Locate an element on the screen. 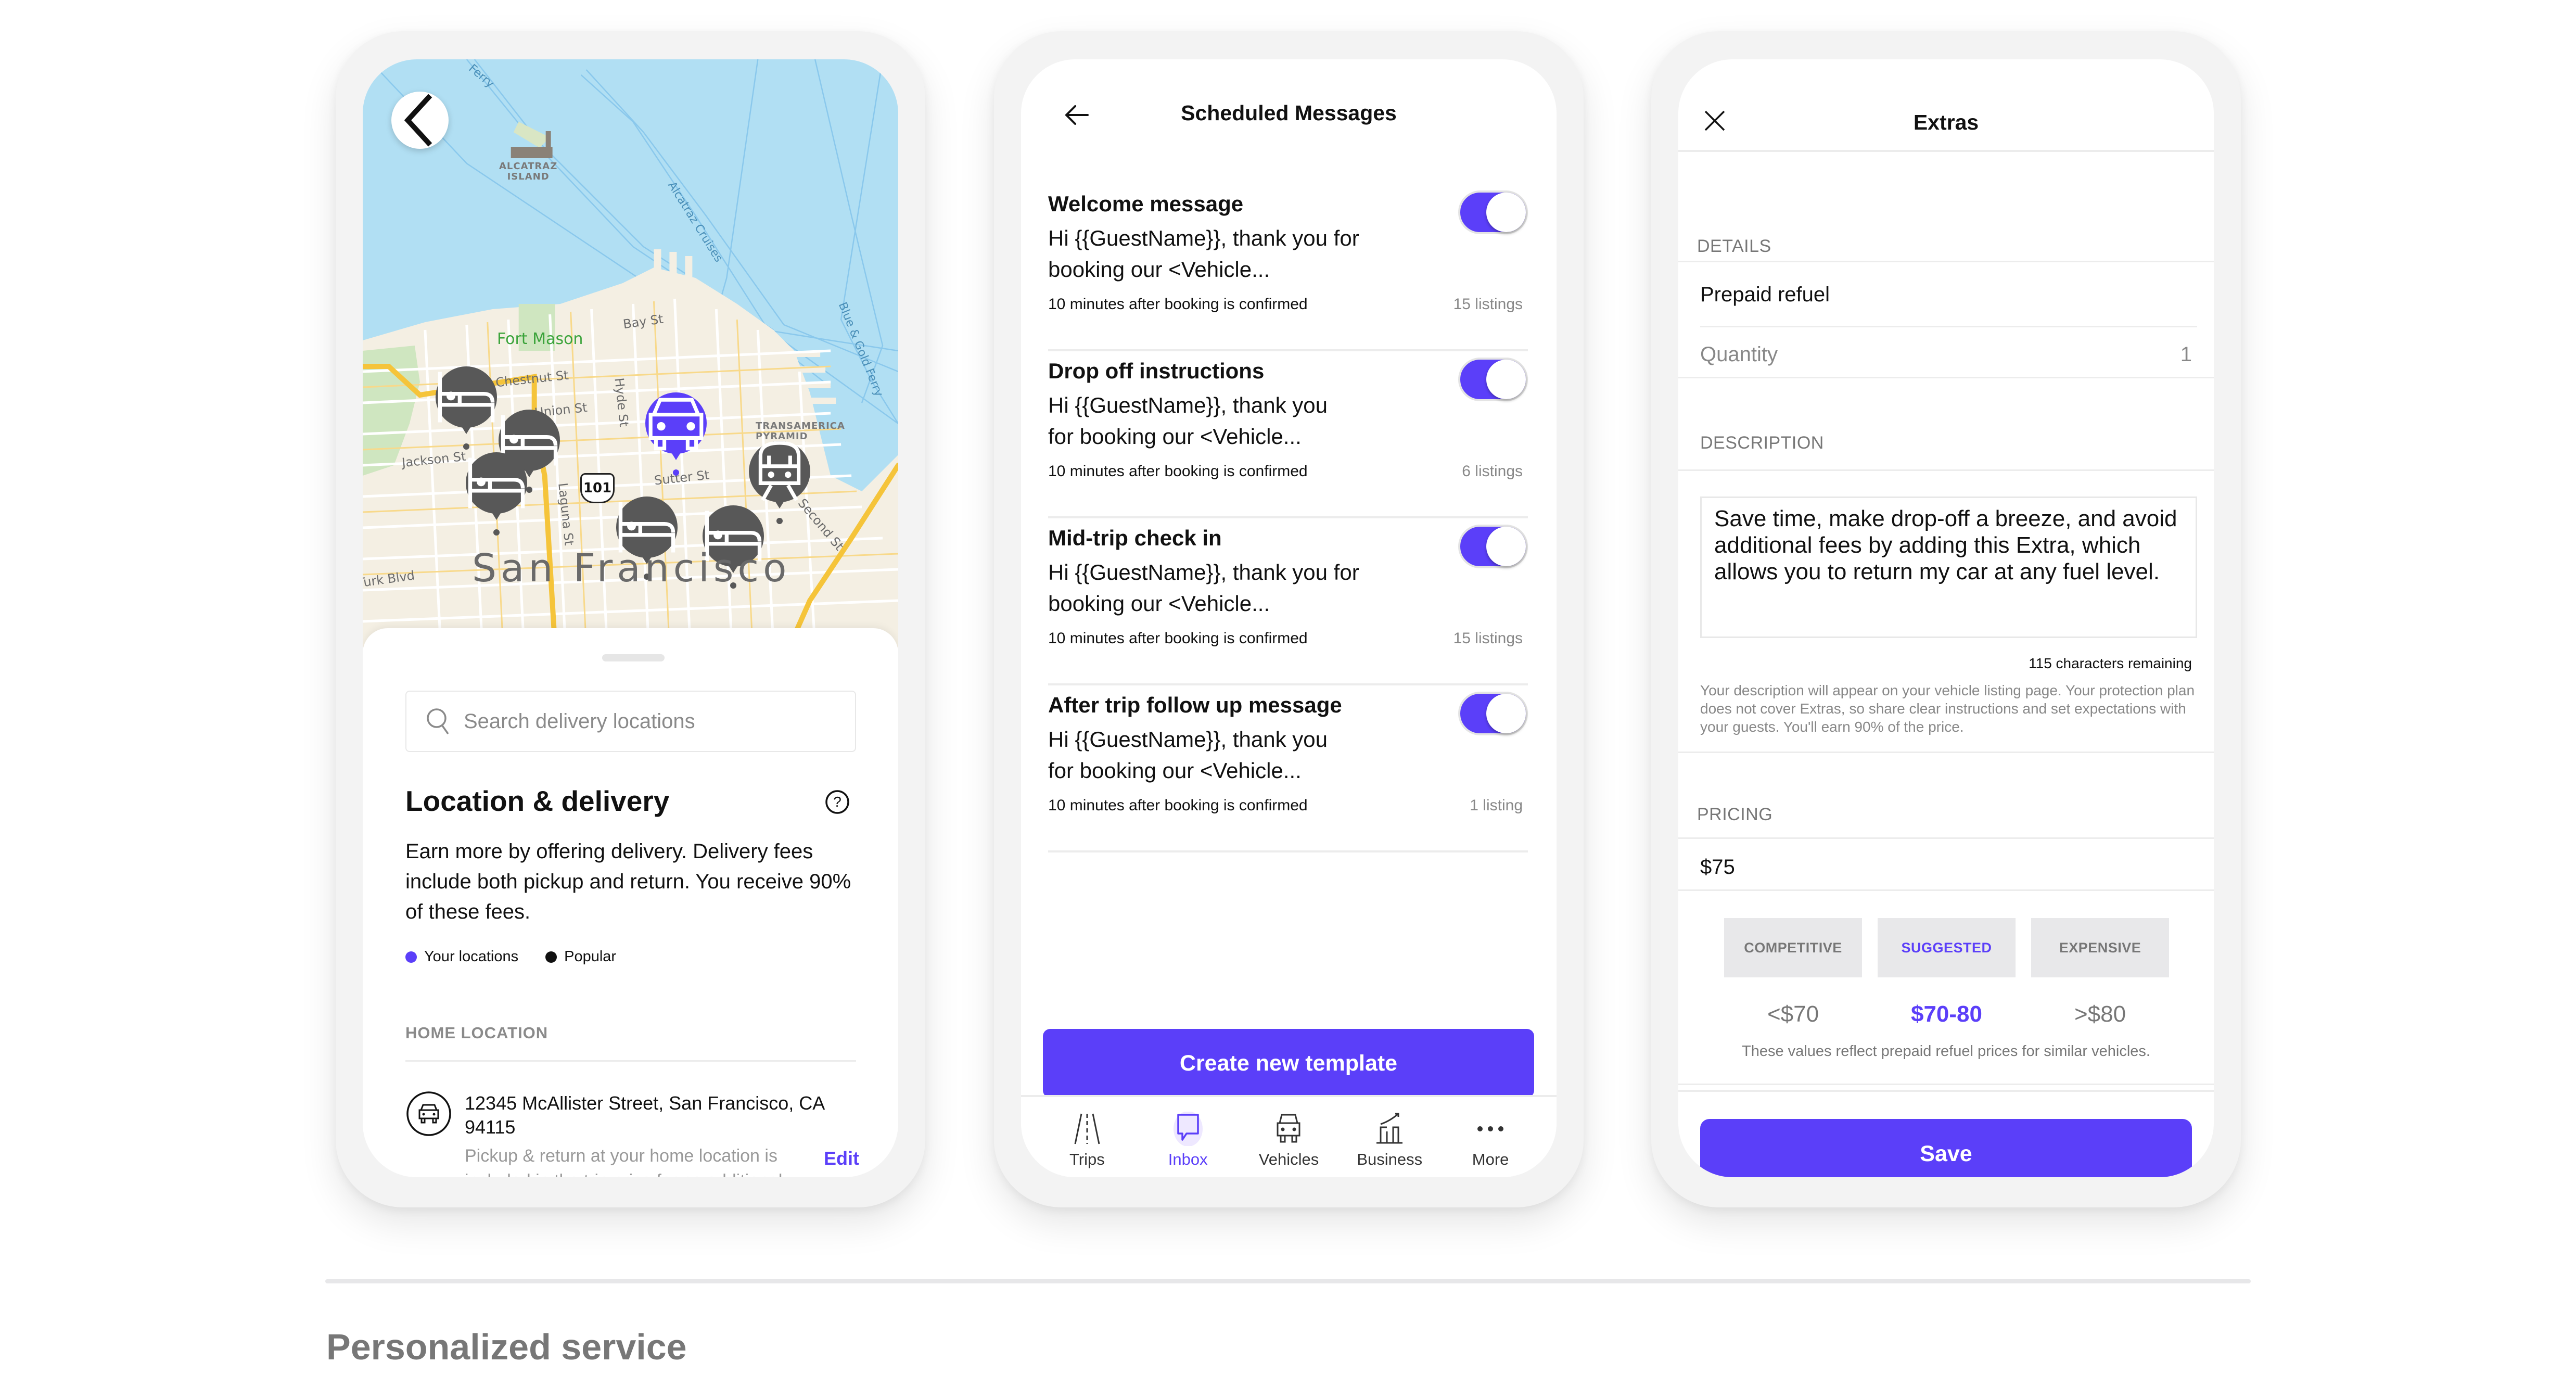 This screenshot has width=2576, height=1375. search-delivery-input: Search delivery locations is located at coordinates (630, 722).